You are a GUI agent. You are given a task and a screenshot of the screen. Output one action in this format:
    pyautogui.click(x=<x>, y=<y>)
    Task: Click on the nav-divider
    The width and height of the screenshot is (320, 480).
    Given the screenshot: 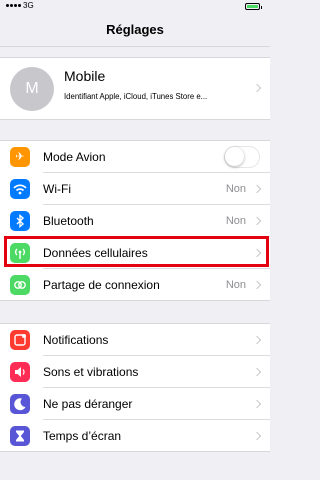 What is the action you would take?
    pyautogui.click(x=135, y=46)
    